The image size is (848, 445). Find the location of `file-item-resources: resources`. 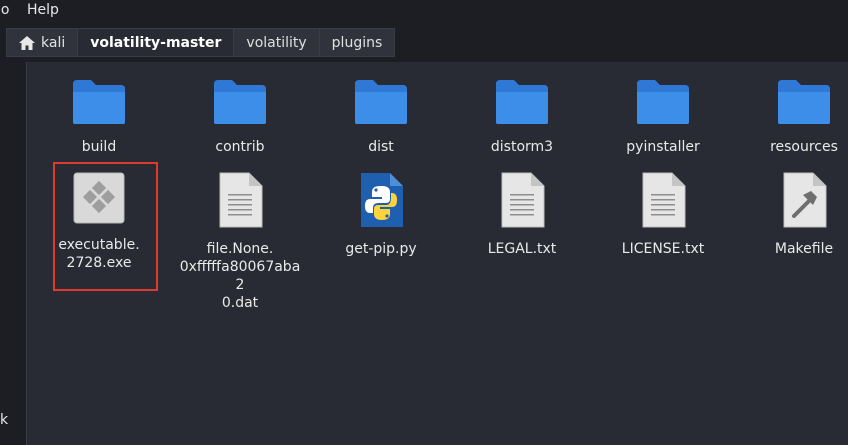

file-item-resources: resources is located at coordinates (791, 117).